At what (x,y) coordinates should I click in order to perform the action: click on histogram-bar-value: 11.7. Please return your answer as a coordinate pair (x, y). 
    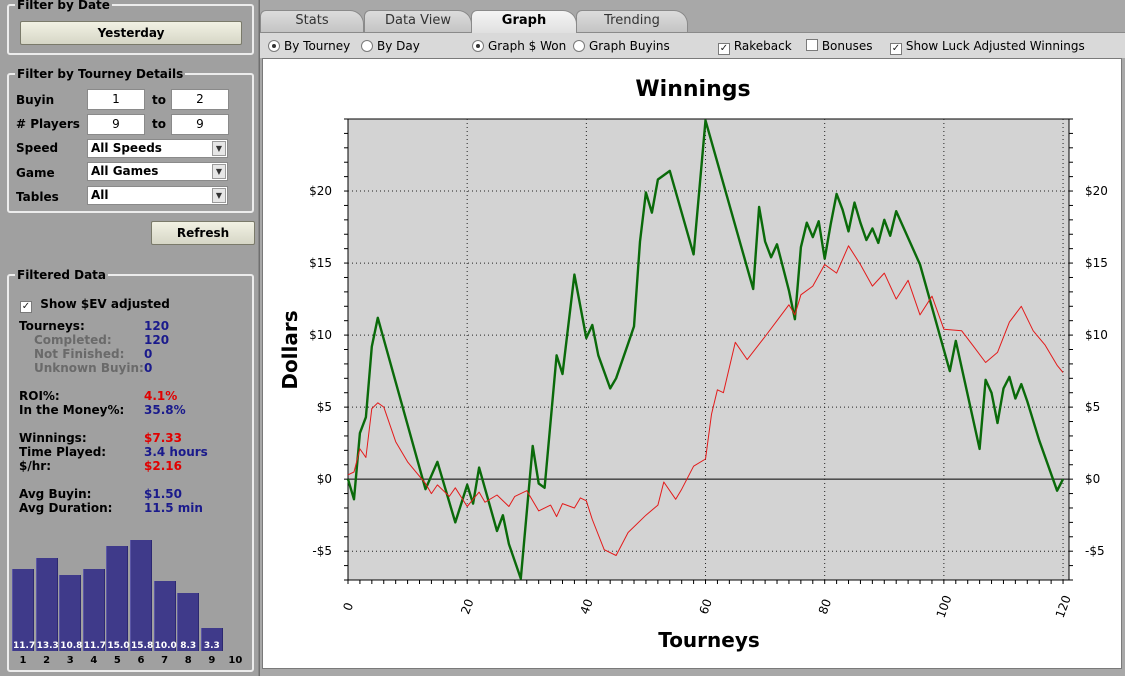
    Looking at the image, I should click on (24, 646).